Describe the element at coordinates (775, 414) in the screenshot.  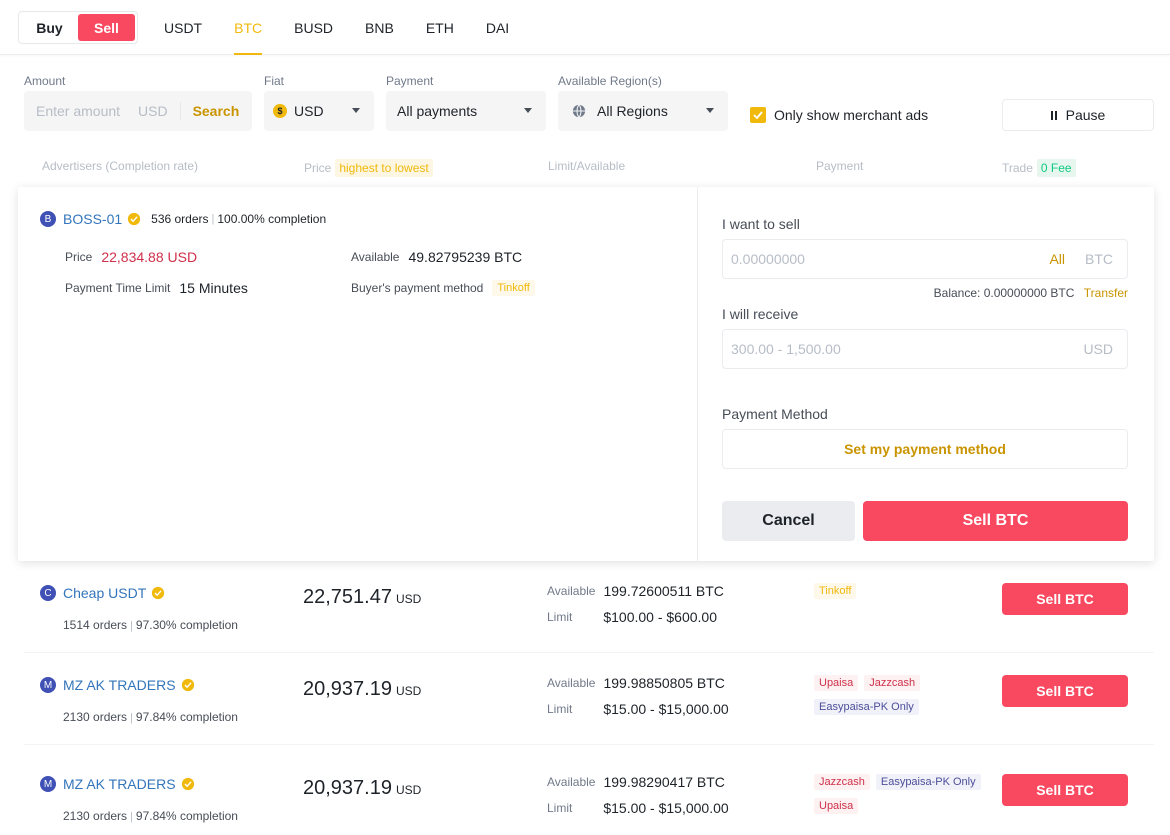
I see `payment-method-label: Payment Method` at that location.